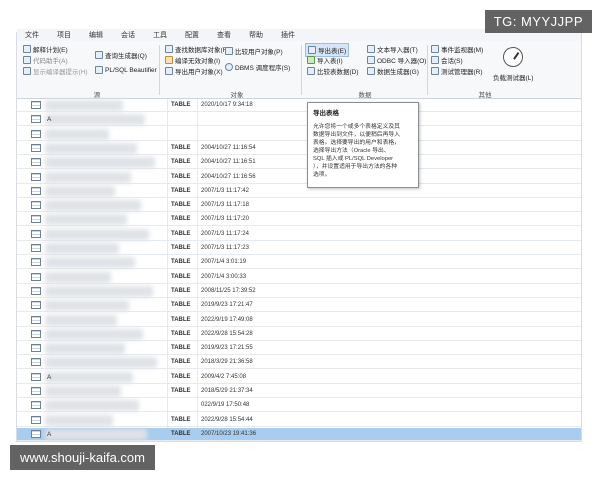  What do you see at coordinates (299, 206) in the screenshot?
I see `table-row: TABLE 2007/1/3 11:17:18` at bounding box center [299, 206].